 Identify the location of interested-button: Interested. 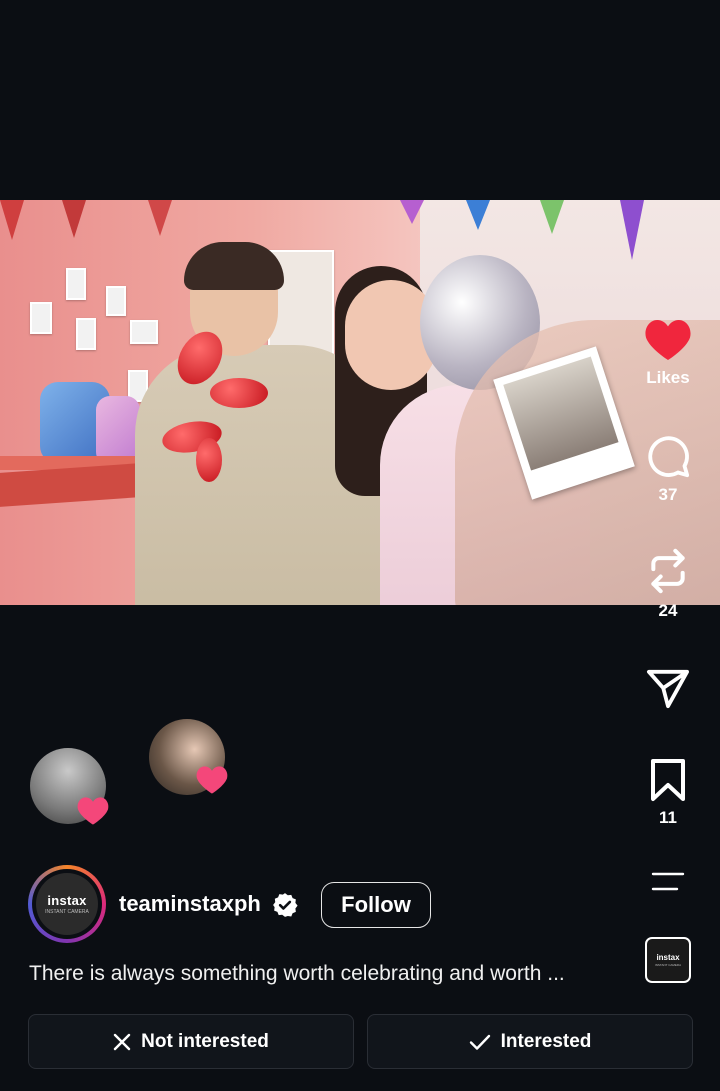
(530, 1041).